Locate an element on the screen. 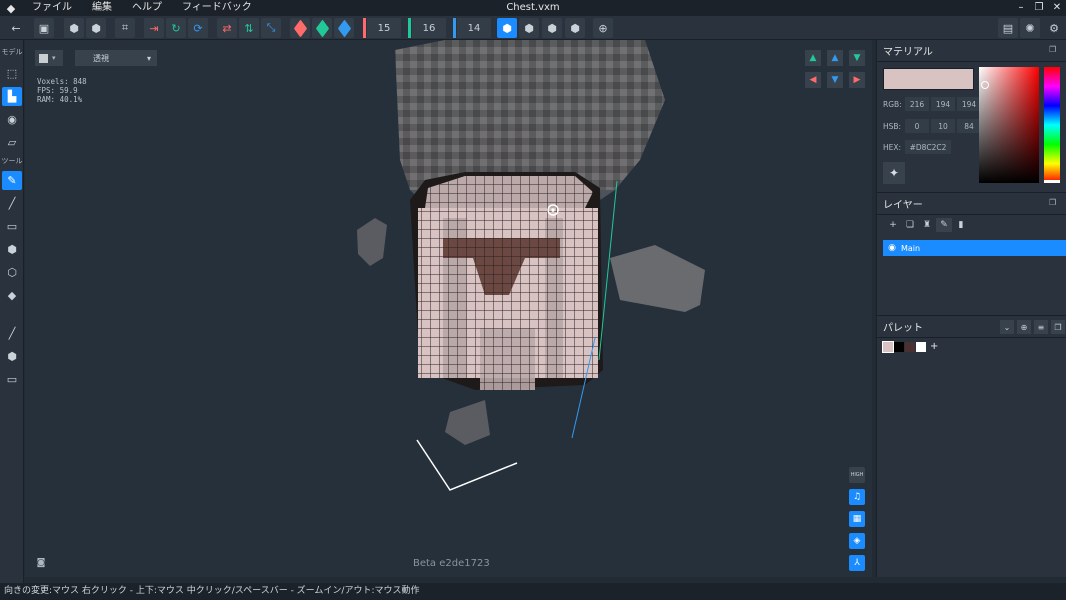  box-icon: ⬢ is located at coordinates (12, 249).